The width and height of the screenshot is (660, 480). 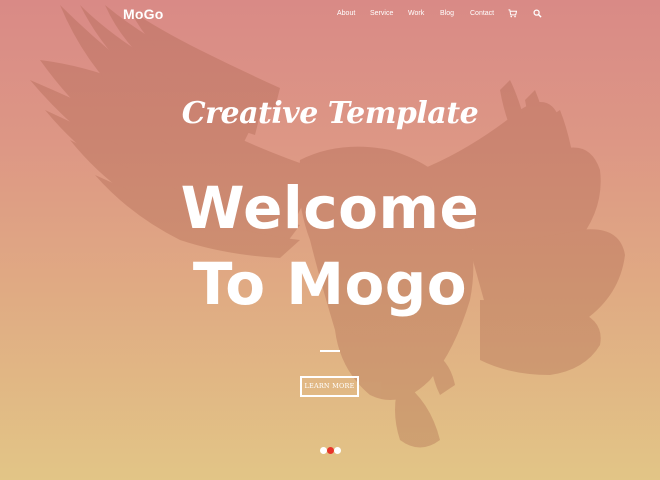 I want to click on logo: MoGo, so click(x=143, y=14).